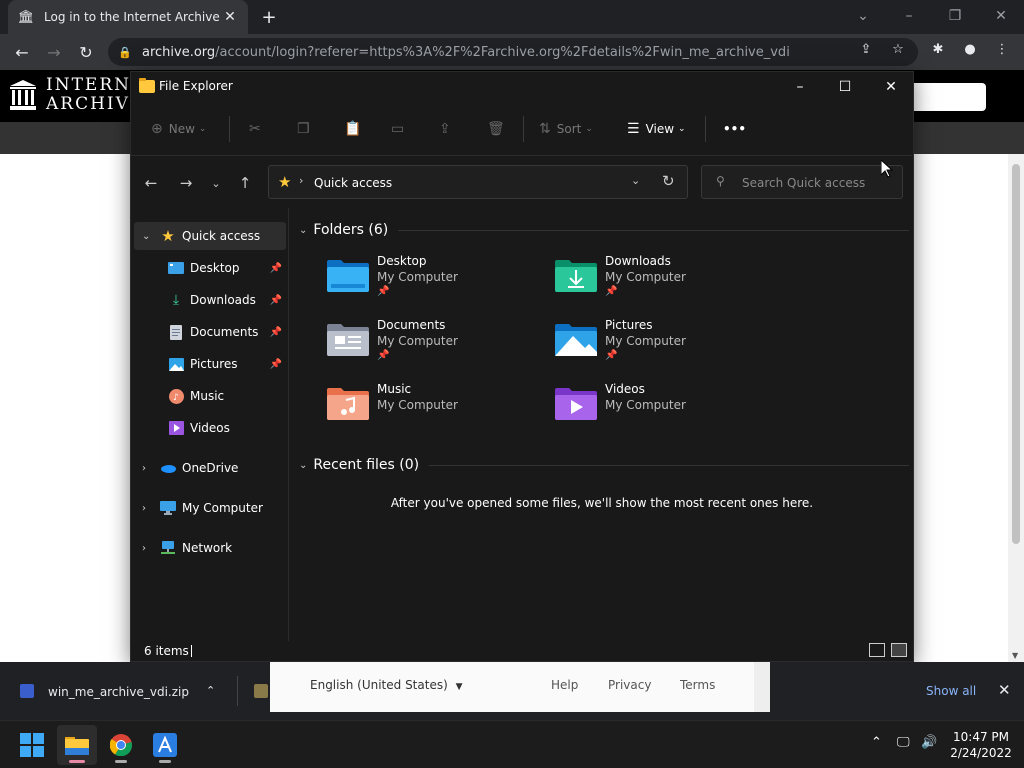  Describe the element at coordinates (22, 52) in the screenshot. I see `back-button: ←` at that location.